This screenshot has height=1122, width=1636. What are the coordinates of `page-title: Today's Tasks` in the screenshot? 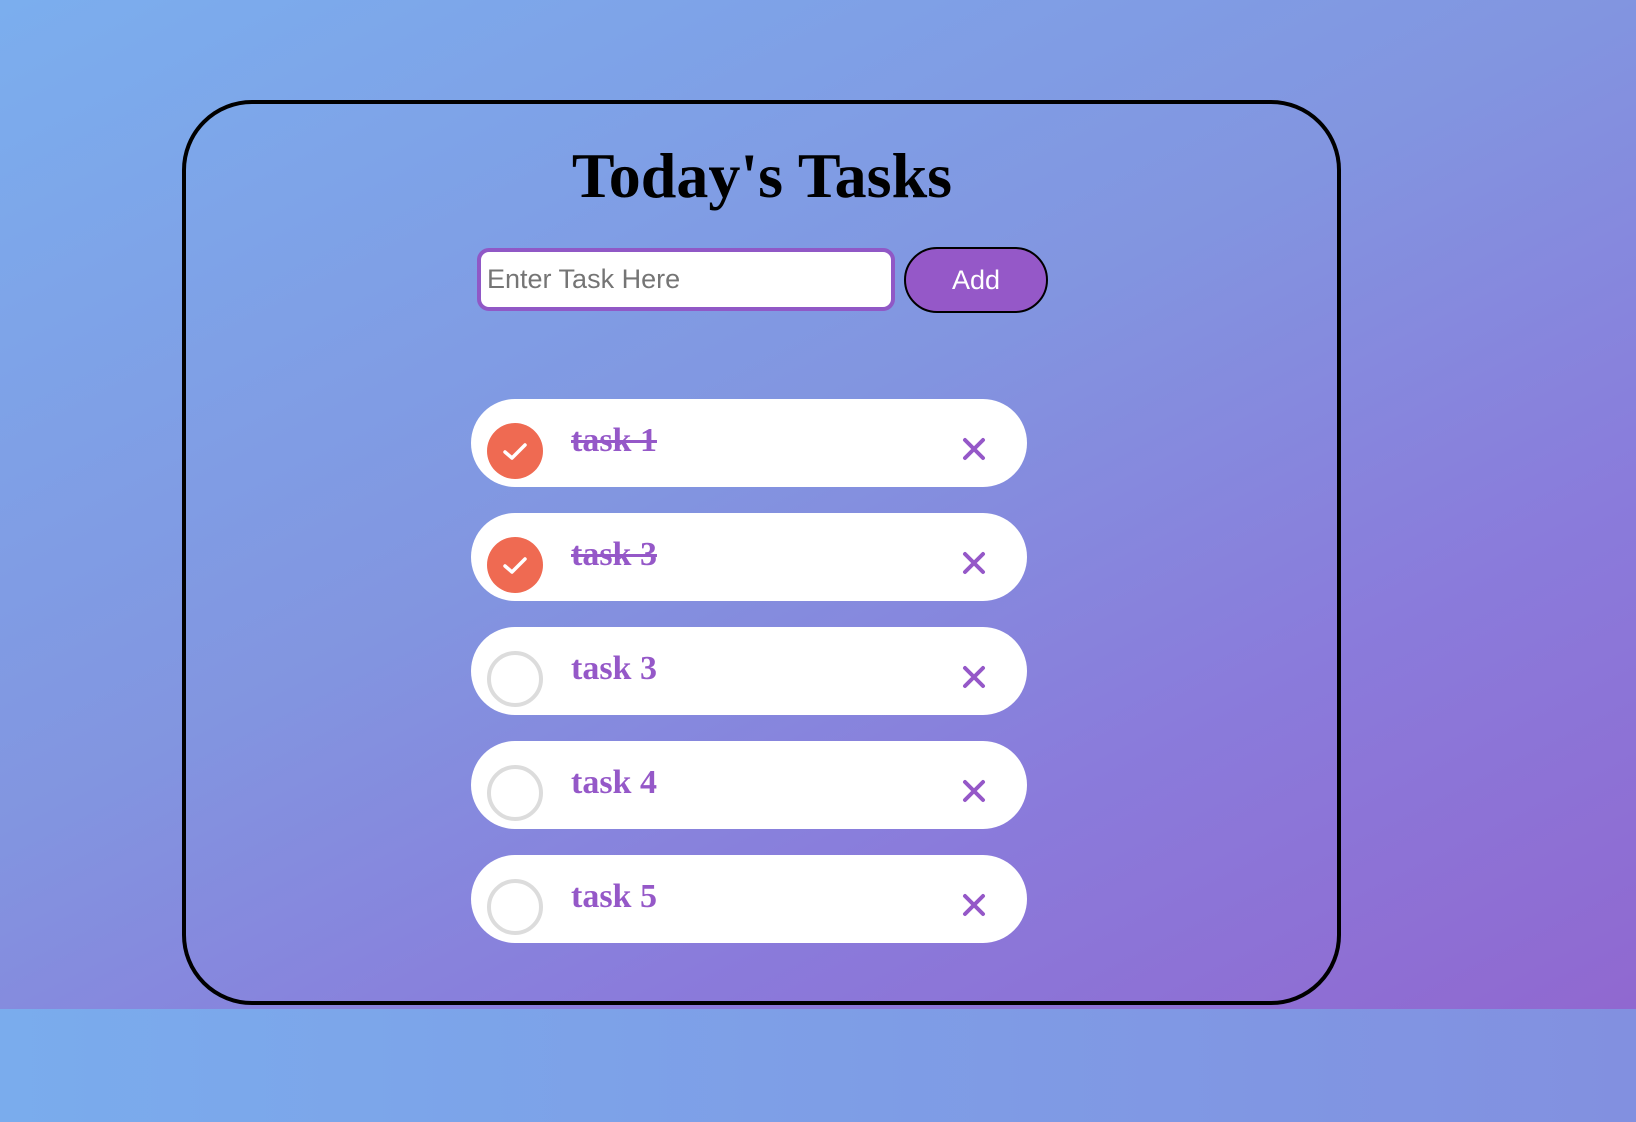 It's located at (762, 175).